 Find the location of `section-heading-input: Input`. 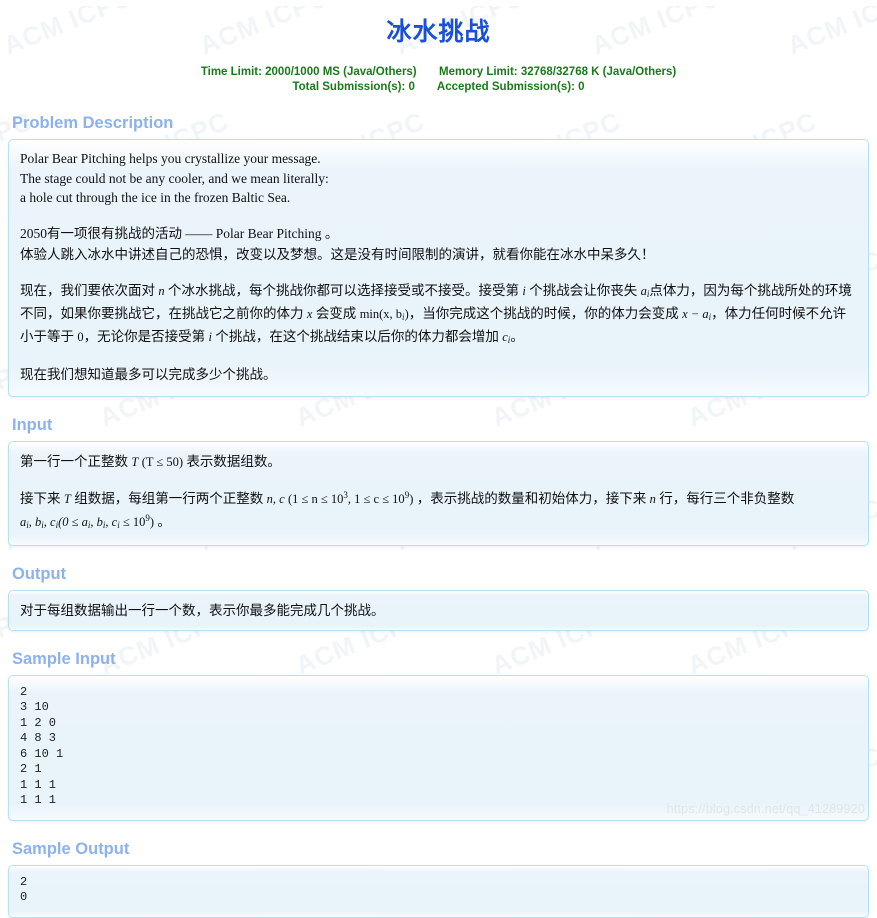

section-heading-input: Input is located at coordinates (32, 424).